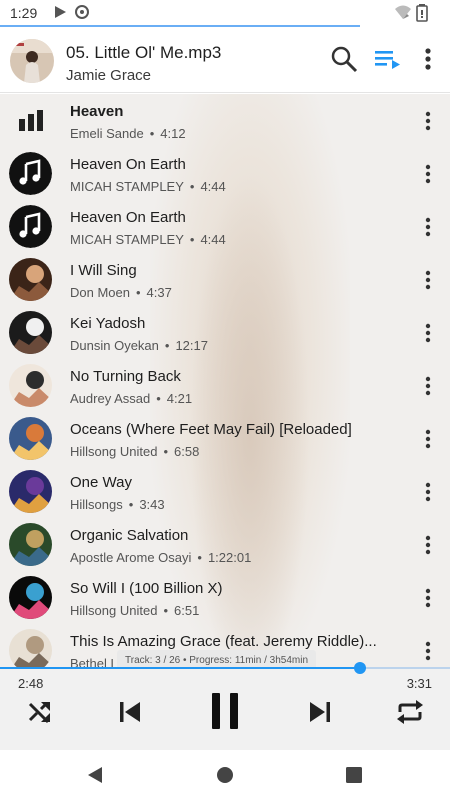 This screenshot has height=800, width=450. I want to click on player-controls: 2:48 3:31, so click(225, 706).